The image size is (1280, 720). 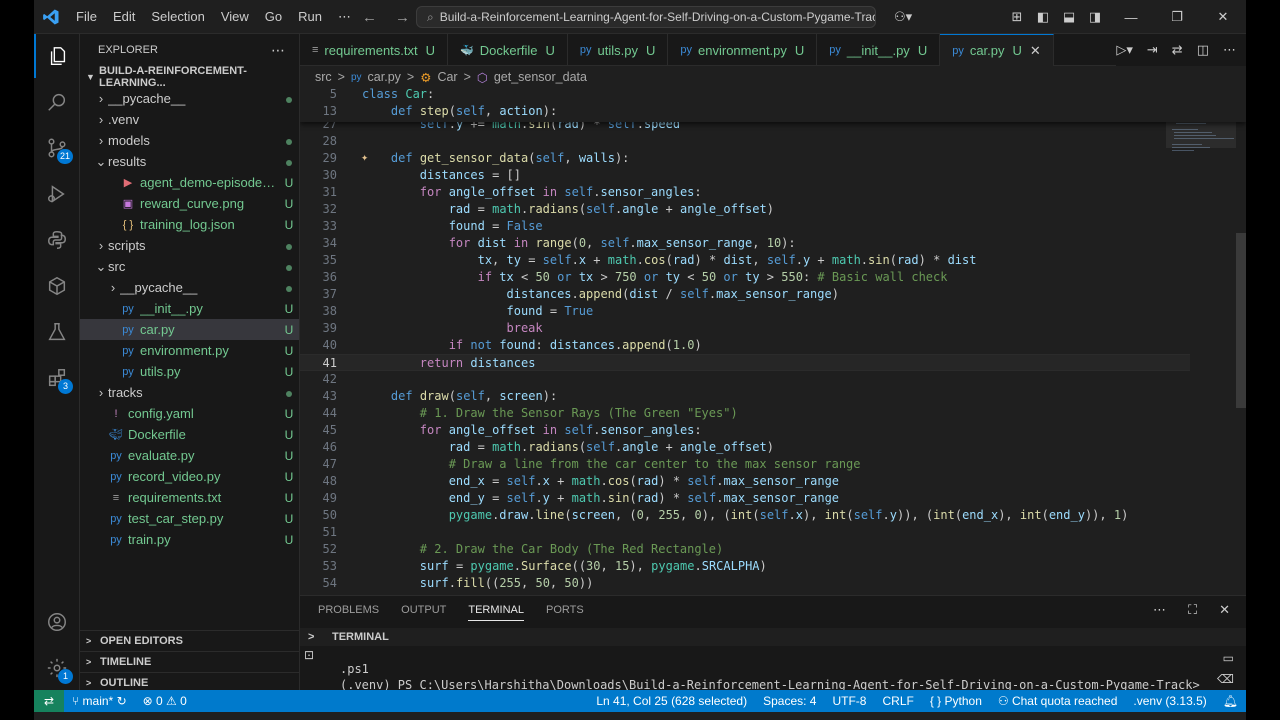 What do you see at coordinates (189, 329) in the screenshot?
I see `file-item: py car.py U` at bounding box center [189, 329].